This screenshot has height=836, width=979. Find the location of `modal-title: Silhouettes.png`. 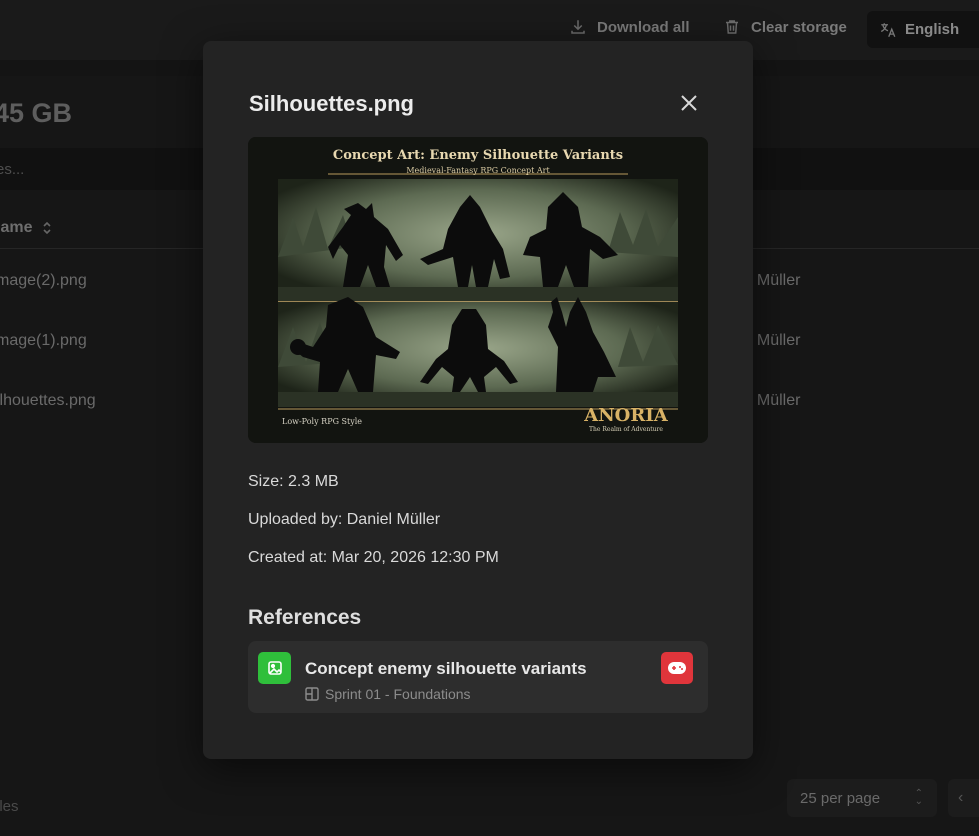

modal-title: Silhouettes.png is located at coordinates (331, 103).